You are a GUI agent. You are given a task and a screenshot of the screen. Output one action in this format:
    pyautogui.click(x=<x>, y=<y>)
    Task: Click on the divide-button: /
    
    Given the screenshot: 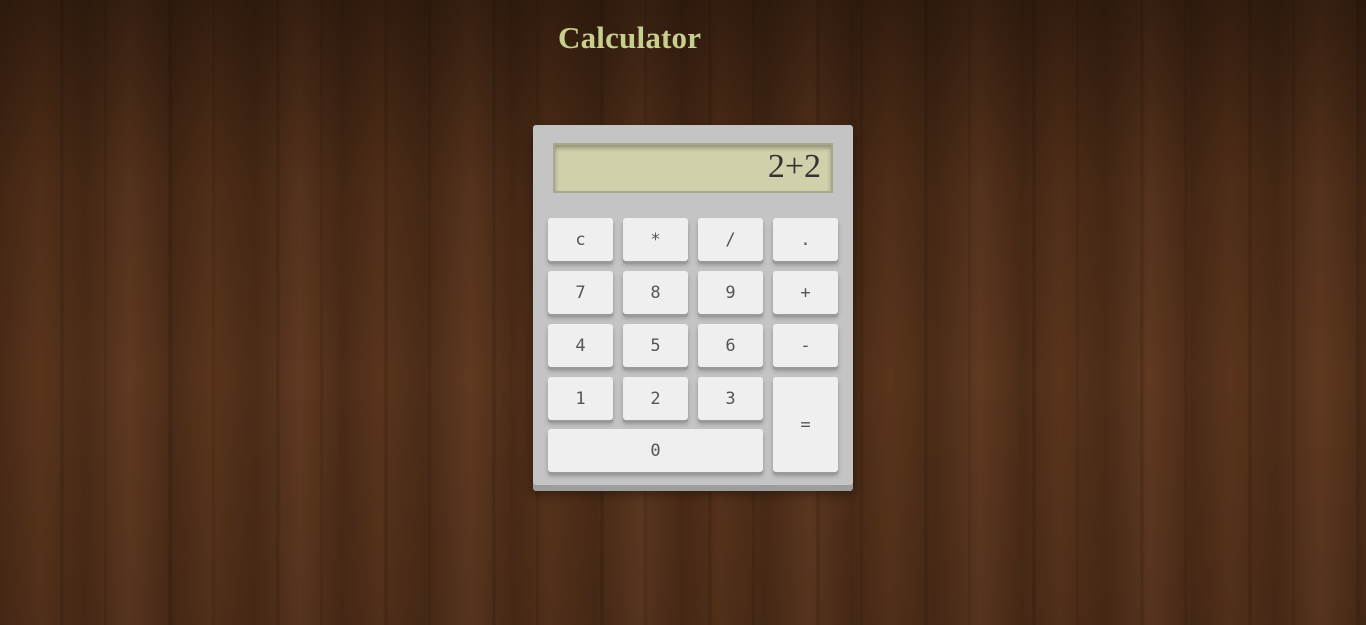 What is the action you would take?
    pyautogui.click(x=730, y=239)
    